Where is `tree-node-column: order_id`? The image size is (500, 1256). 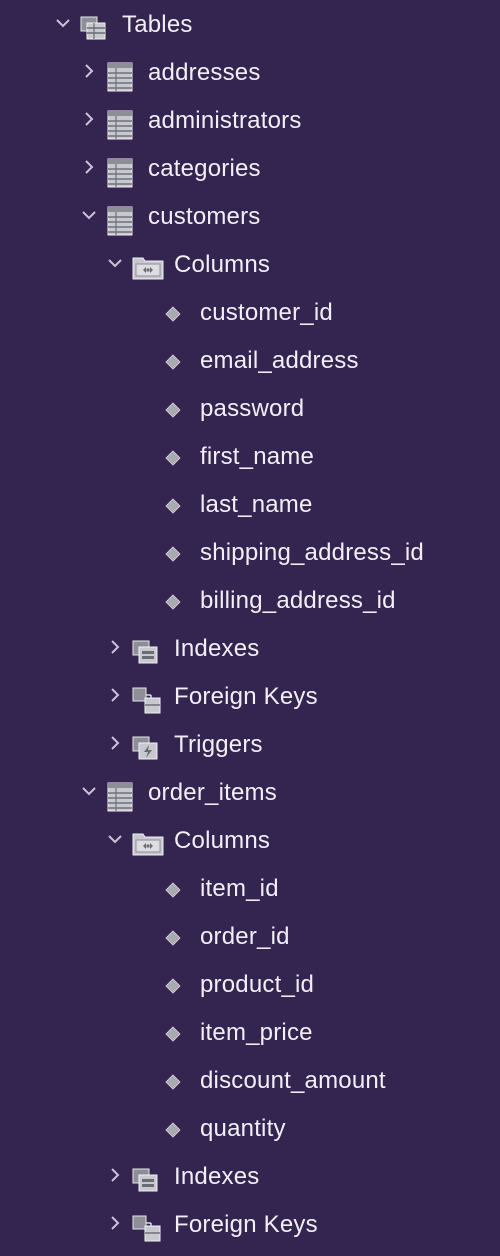
tree-node-column: order_id is located at coordinates (250, 936).